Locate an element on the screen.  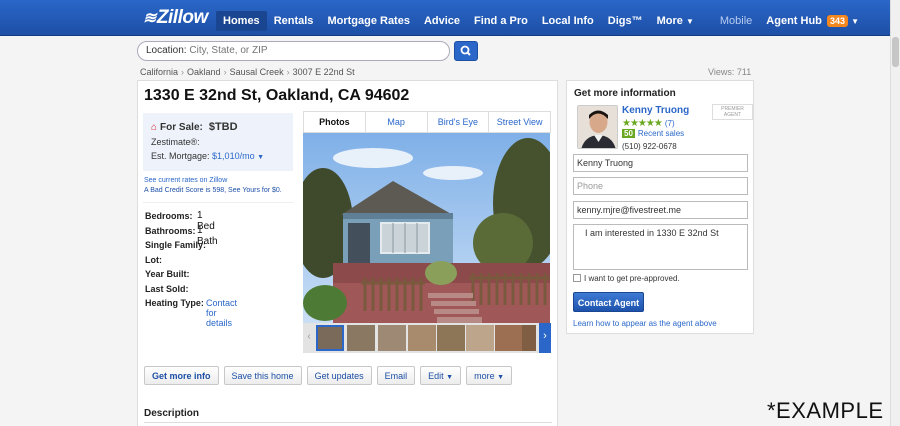
fact-key: Bedrooms: is located at coordinates (169, 216).